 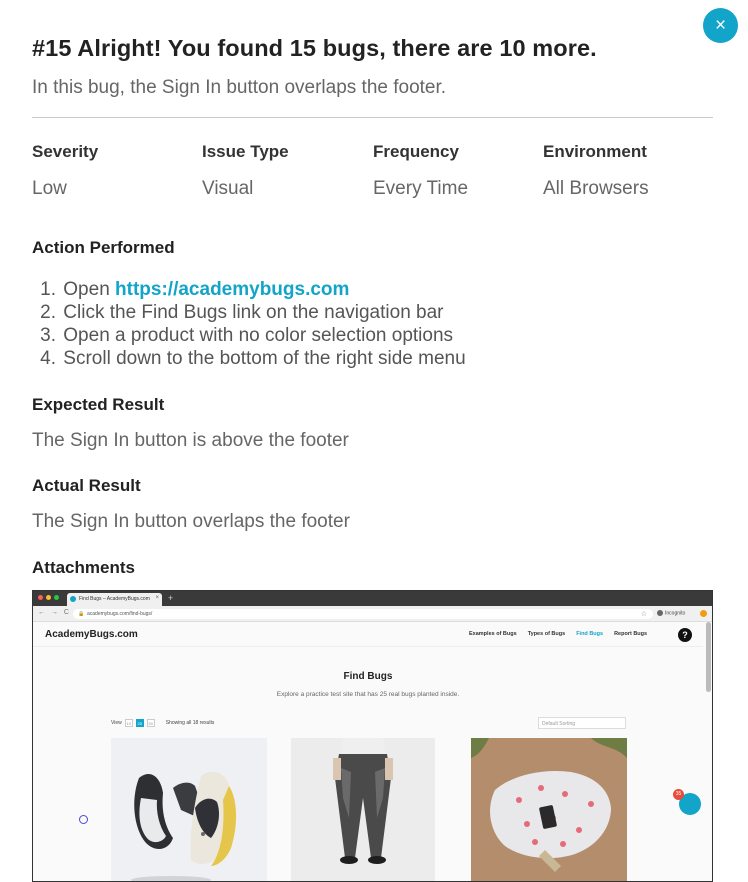 What do you see at coordinates (368, 676) in the screenshot?
I see `page-title: Find Bugs` at bounding box center [368, 676].